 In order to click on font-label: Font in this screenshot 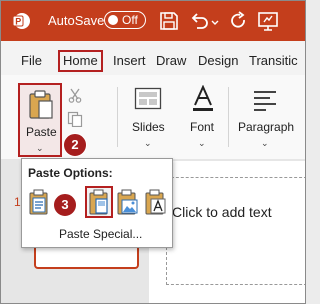, I will do `click(202, 127)`.